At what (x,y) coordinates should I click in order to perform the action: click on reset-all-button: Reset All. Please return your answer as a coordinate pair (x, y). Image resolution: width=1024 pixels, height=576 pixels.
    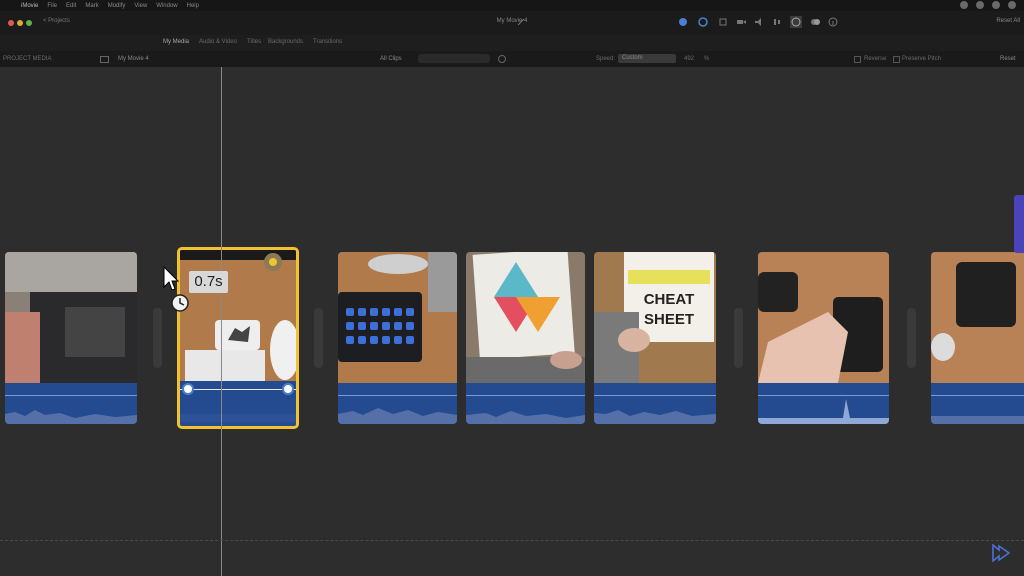
    Looking at the image, I should click on (1008, 21).